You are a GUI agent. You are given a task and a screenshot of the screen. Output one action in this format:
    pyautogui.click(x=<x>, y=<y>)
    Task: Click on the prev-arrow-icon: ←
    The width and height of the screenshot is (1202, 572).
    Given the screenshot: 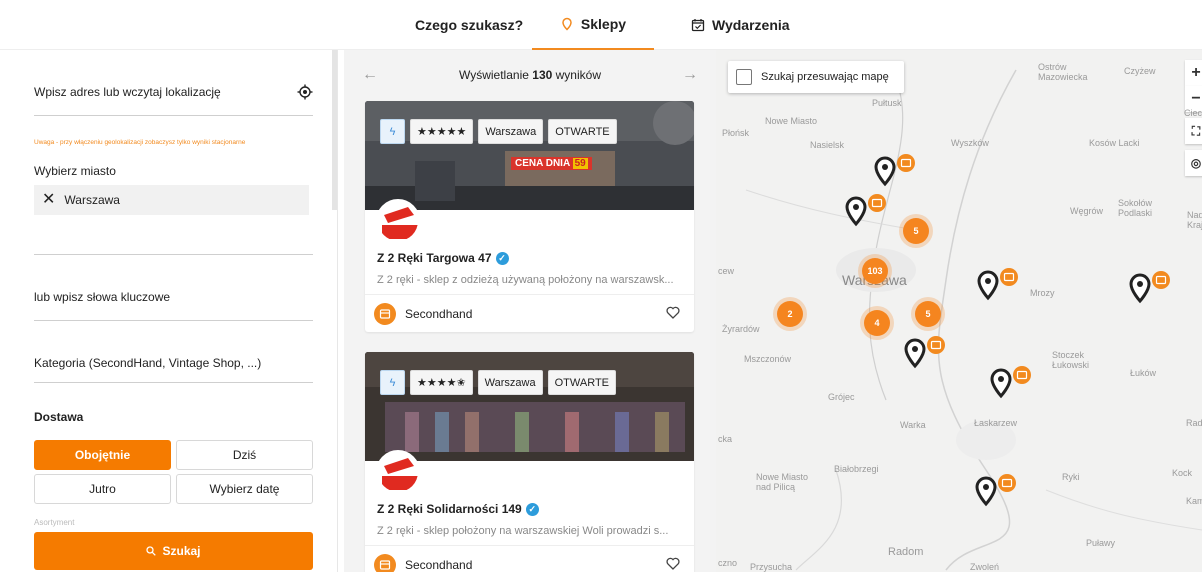 What is the action you would take?
    pyautogui.click(x=370, y=75)
    